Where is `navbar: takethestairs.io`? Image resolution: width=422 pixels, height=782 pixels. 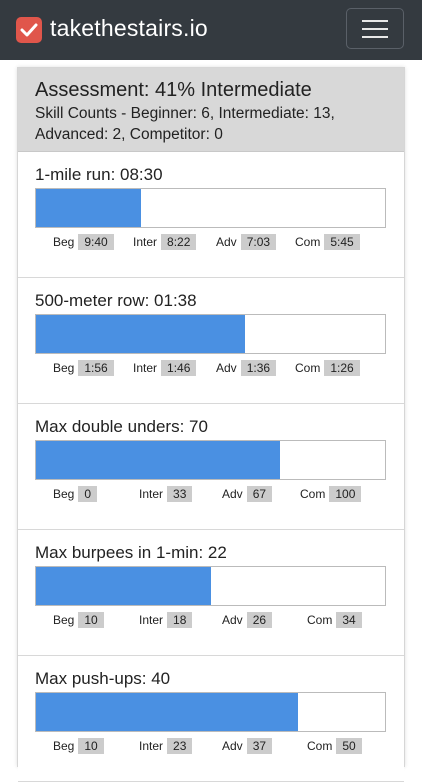
navbar: takethestairs.io is located at coordinates (211, 30).